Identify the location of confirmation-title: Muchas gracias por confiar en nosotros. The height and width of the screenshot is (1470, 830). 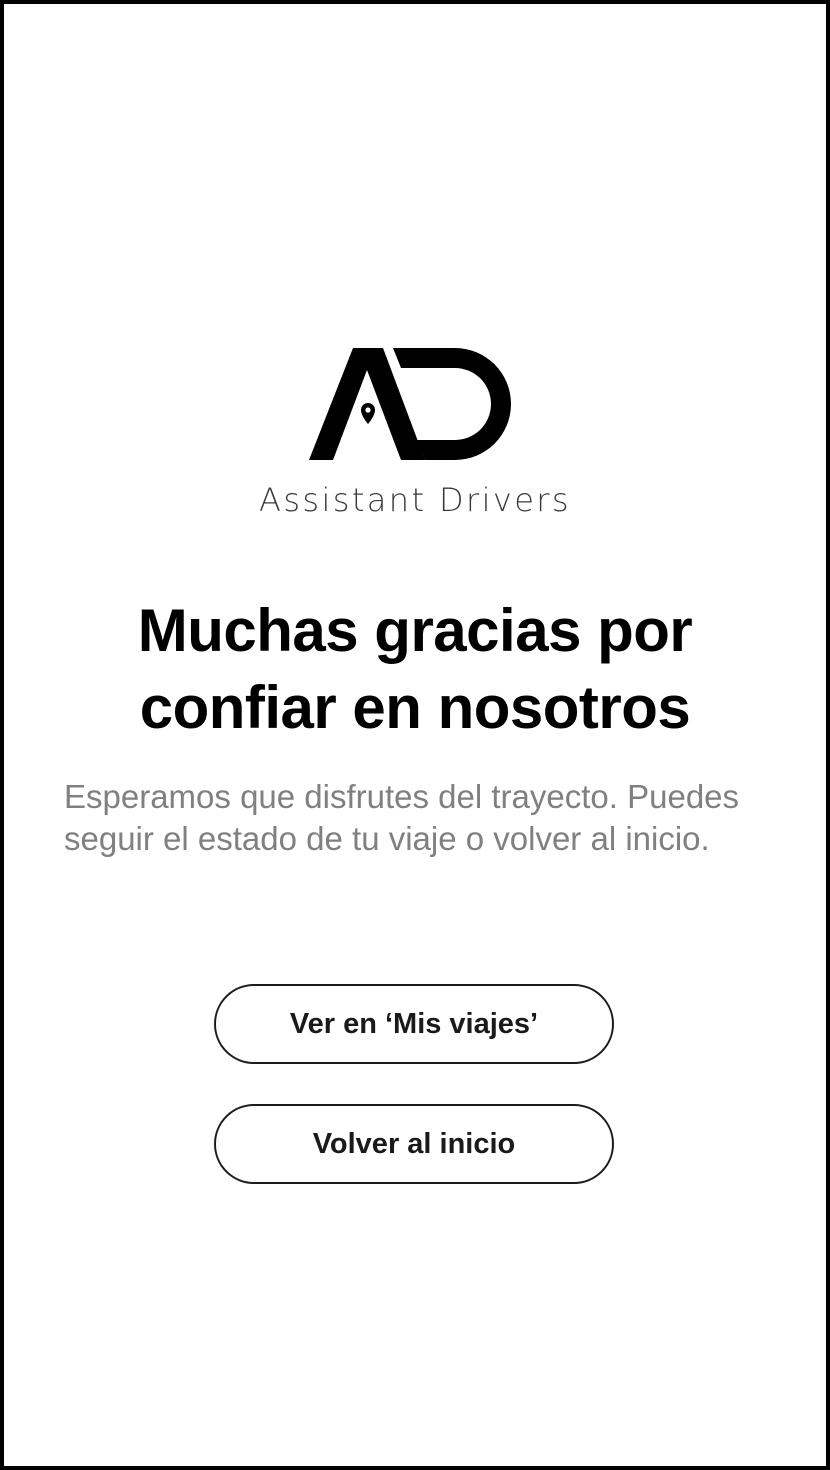
(415, 669).